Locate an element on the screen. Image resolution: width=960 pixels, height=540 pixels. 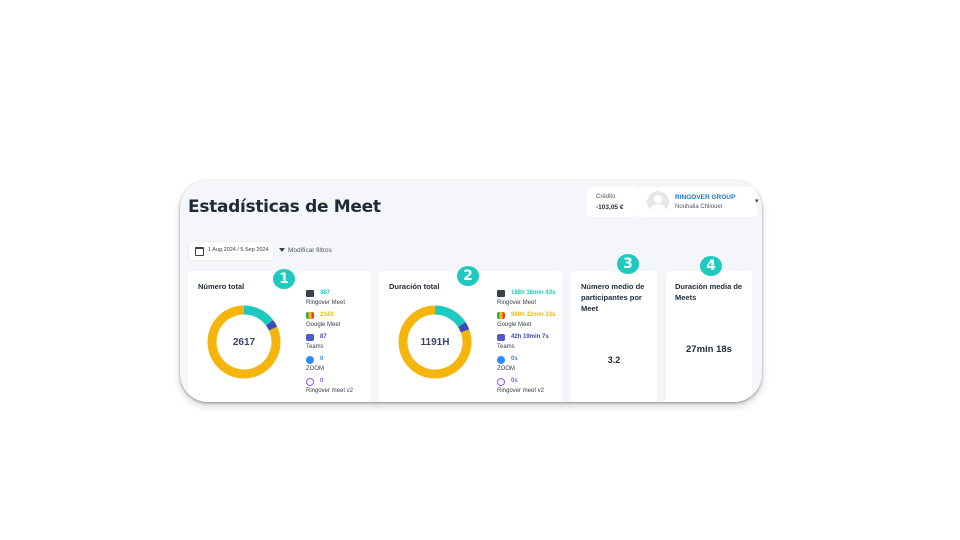
legend-item: 0 Ringover meet v2 is located at coordinates (346, 389).